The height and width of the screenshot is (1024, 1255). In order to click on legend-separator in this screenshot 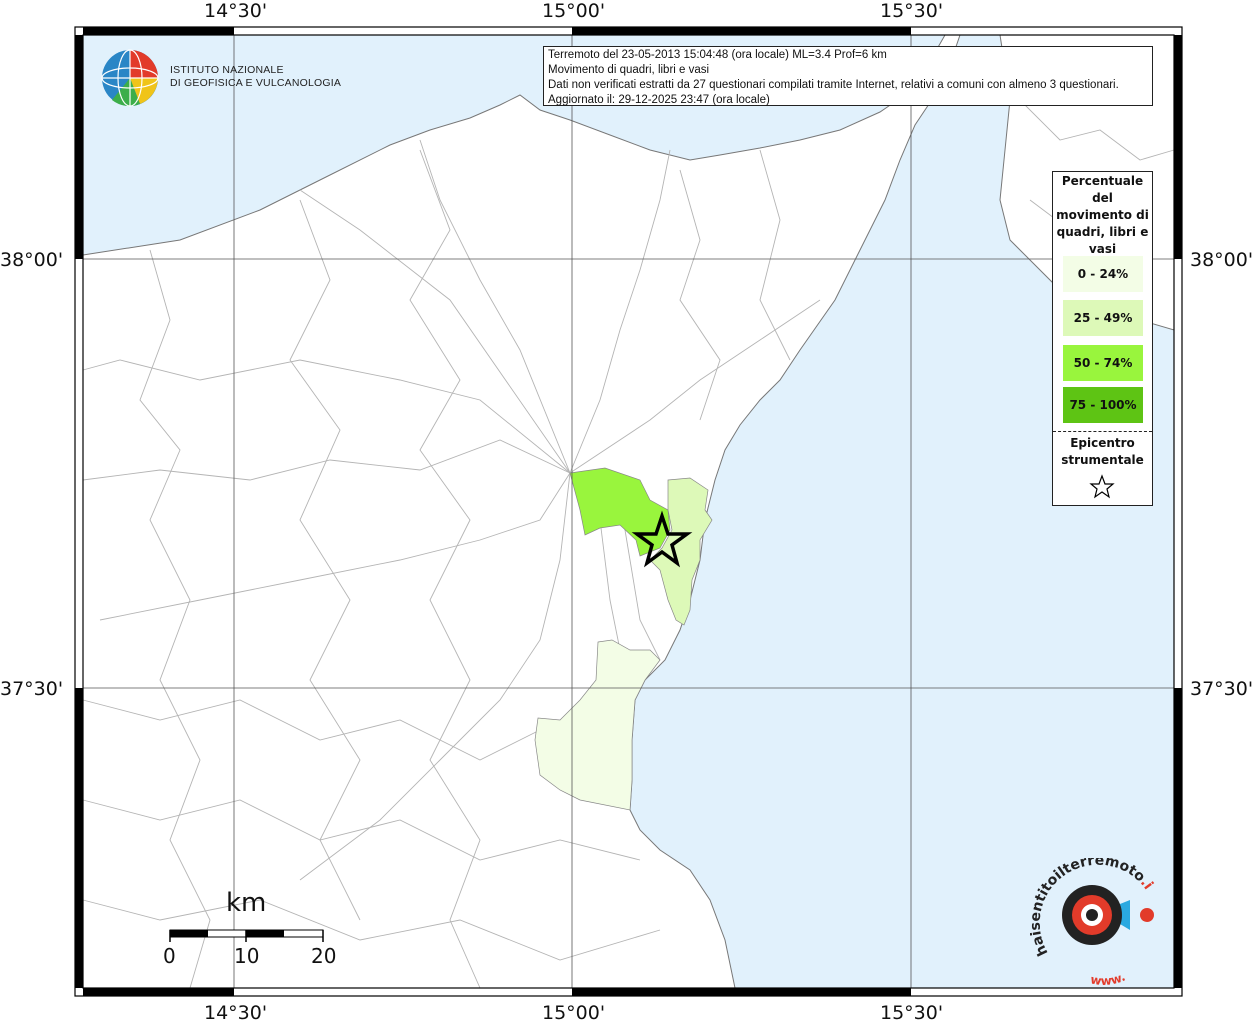, I will do `click(1102, 431)`.